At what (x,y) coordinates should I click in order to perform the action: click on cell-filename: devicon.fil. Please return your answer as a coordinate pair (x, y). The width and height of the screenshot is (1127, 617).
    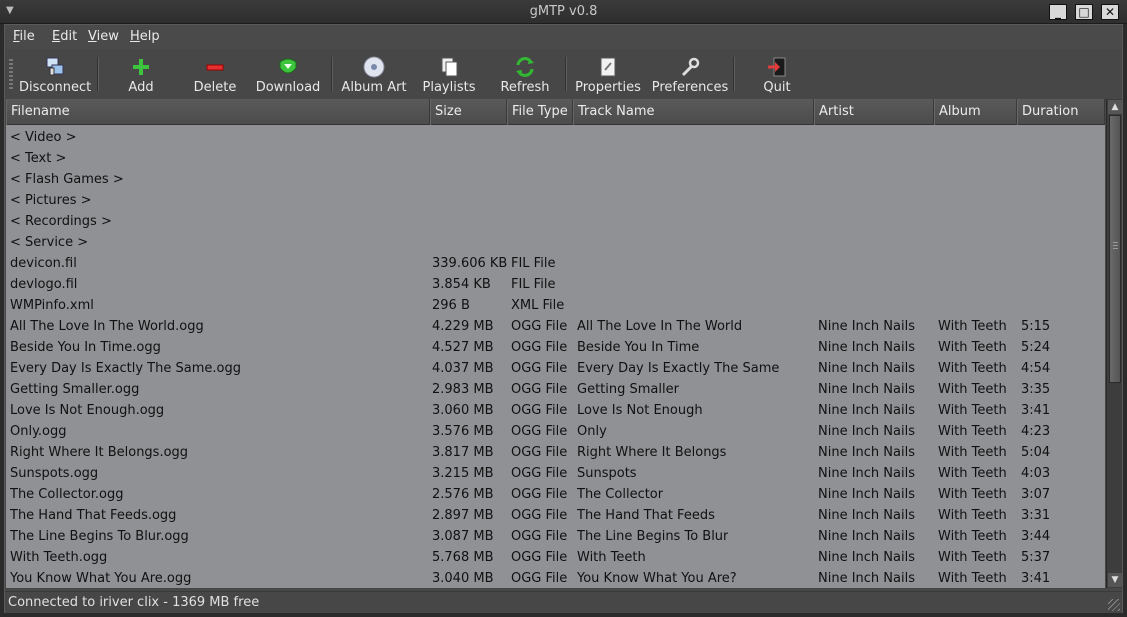
    Looking at the image, I should click on (43, 263).